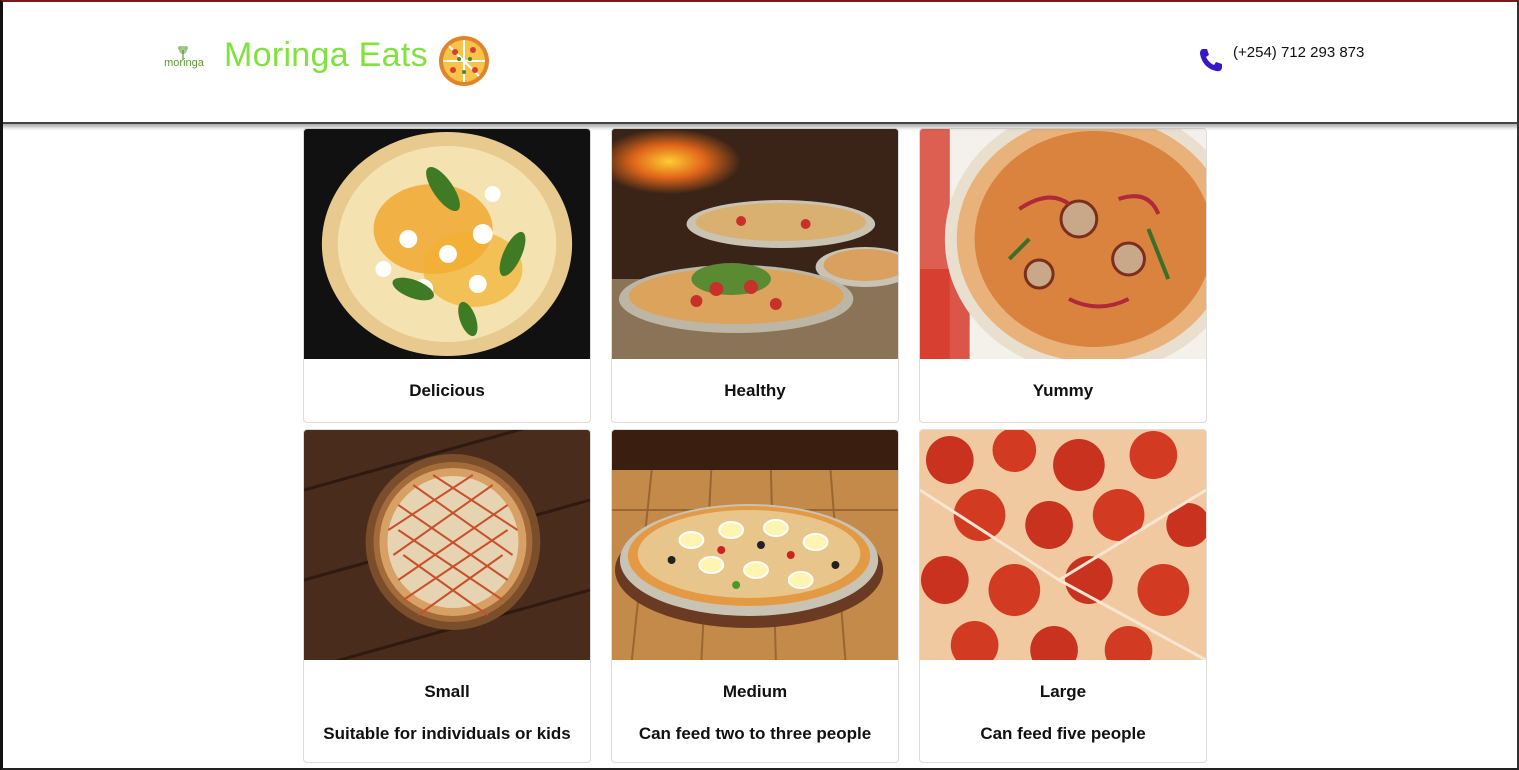 This screenshot has height=770, width=1519. What do you see at coordinates (464, 61) in the screenshot?
I see `pizza-icon` at bounding box center [464, 61].